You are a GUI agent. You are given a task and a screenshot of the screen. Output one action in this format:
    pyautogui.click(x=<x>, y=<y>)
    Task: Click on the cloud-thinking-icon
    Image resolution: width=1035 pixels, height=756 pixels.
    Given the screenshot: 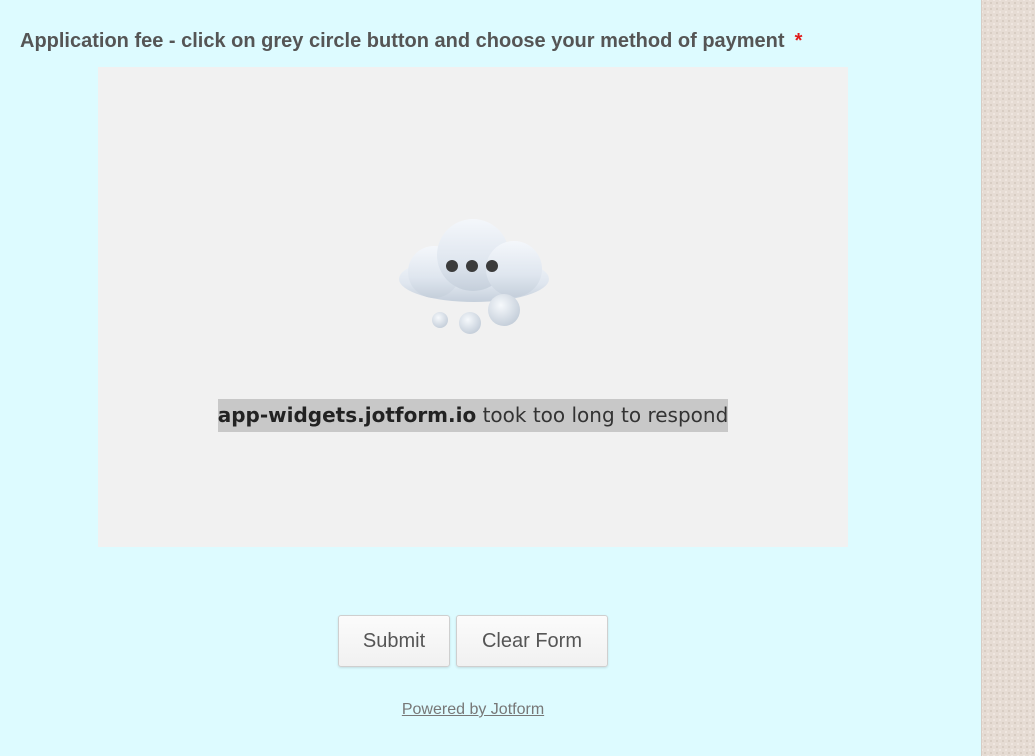 What is the action you would take?
    pyautogui.click(x=474, y=276)
    